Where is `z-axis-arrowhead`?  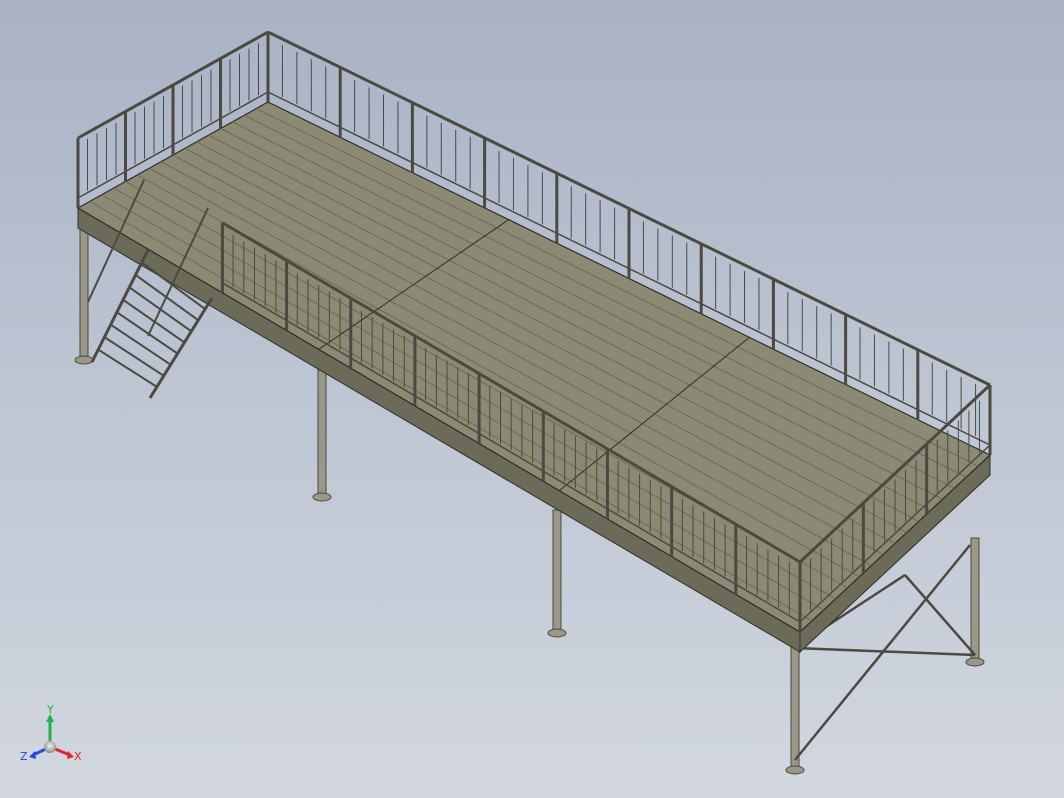
z-axis-arrowhead is located at coordinates (32, 755).